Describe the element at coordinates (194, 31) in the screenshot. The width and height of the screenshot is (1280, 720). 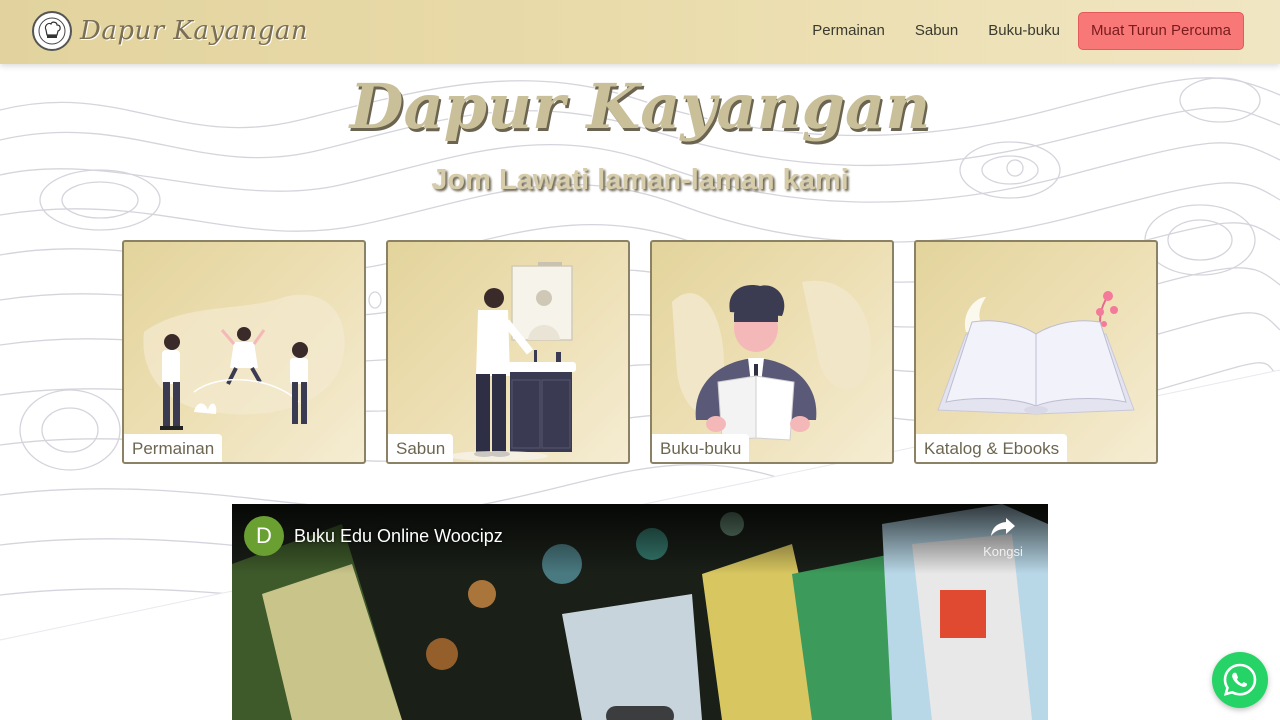
I see `brand-name: Dapur Kayangan` at that location.